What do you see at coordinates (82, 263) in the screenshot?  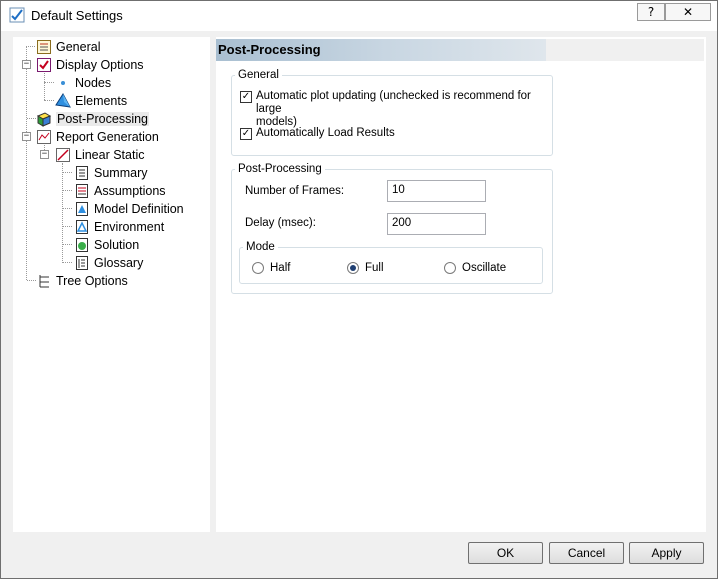 I see `glossary-doc-icon` at bounding box center [82, 263].